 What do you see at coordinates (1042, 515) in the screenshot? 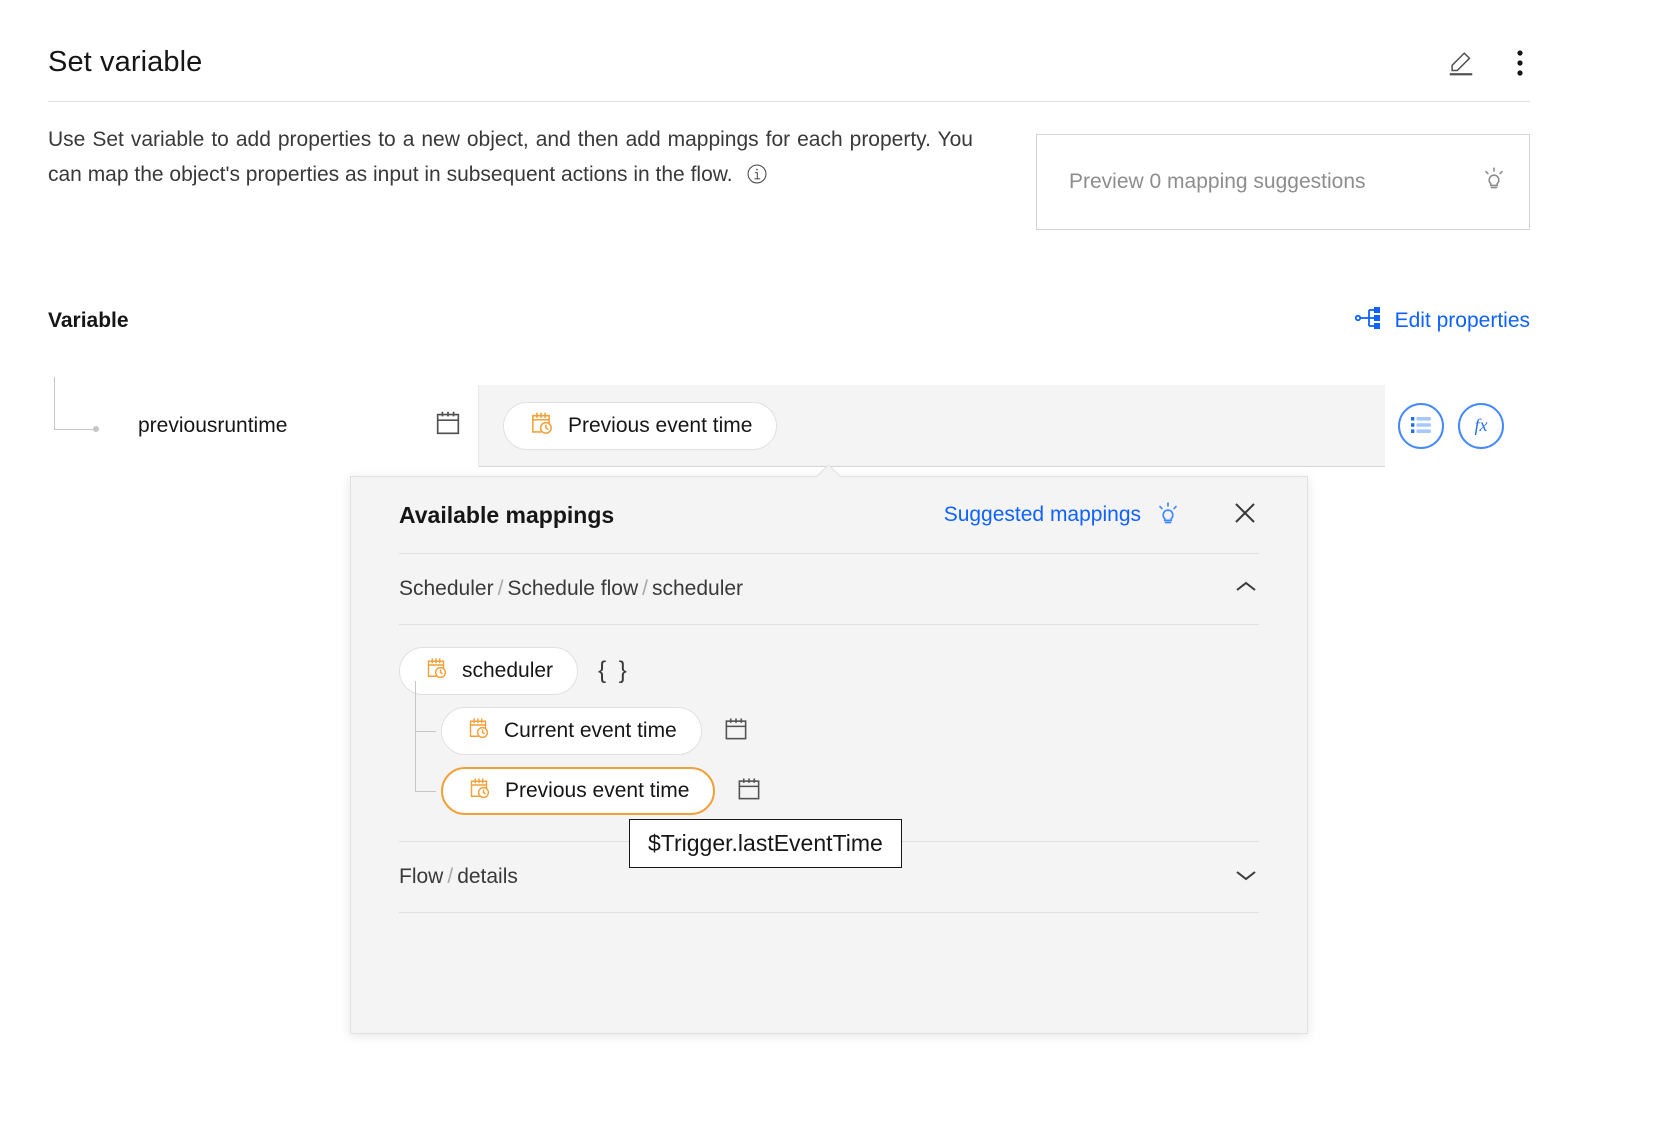
I see `suggested-mappings-link: Suggested mappings` at bounding box center [1042, 515].